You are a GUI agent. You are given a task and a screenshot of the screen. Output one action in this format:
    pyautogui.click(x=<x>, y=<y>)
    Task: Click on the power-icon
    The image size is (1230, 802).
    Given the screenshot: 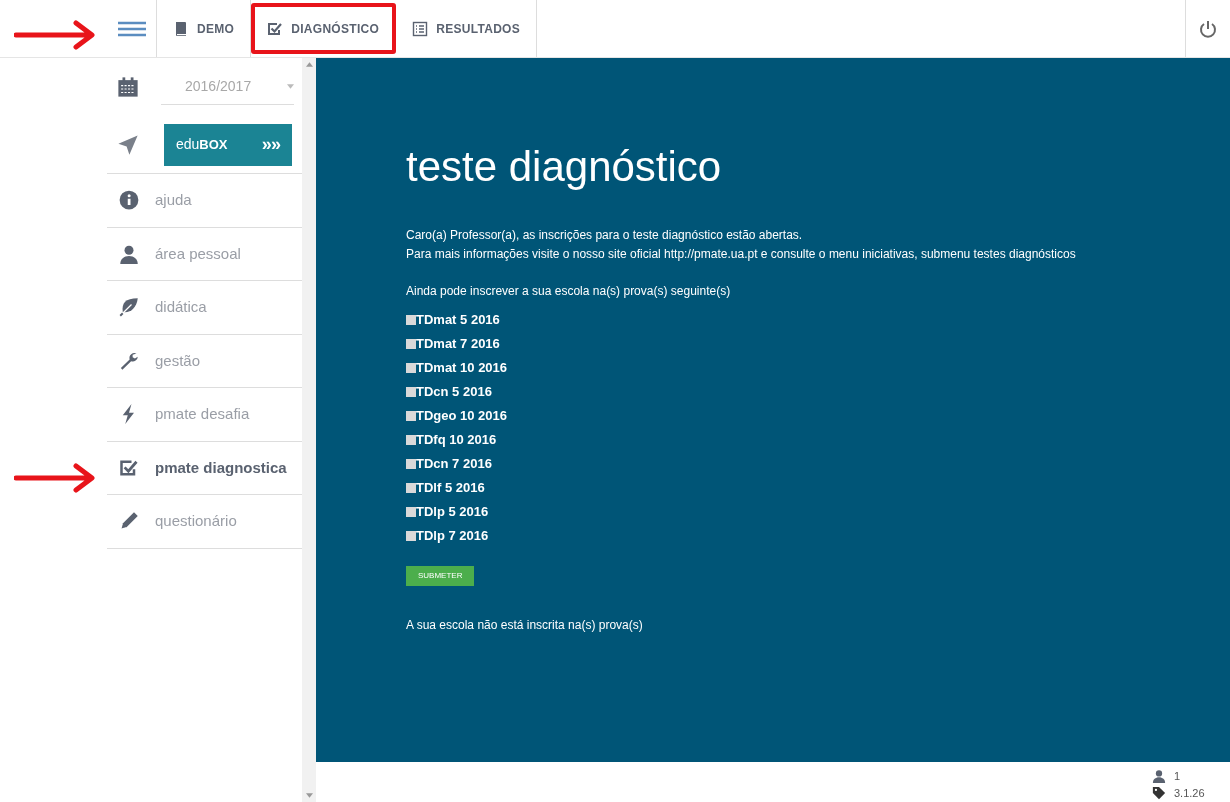 What is the action you would take?
    pyautogui.click(x=1208, y=28)
    